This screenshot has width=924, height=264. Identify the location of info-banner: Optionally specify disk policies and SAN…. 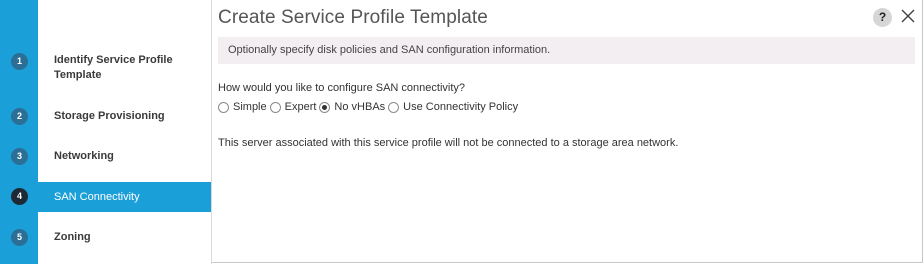
(566, 50).